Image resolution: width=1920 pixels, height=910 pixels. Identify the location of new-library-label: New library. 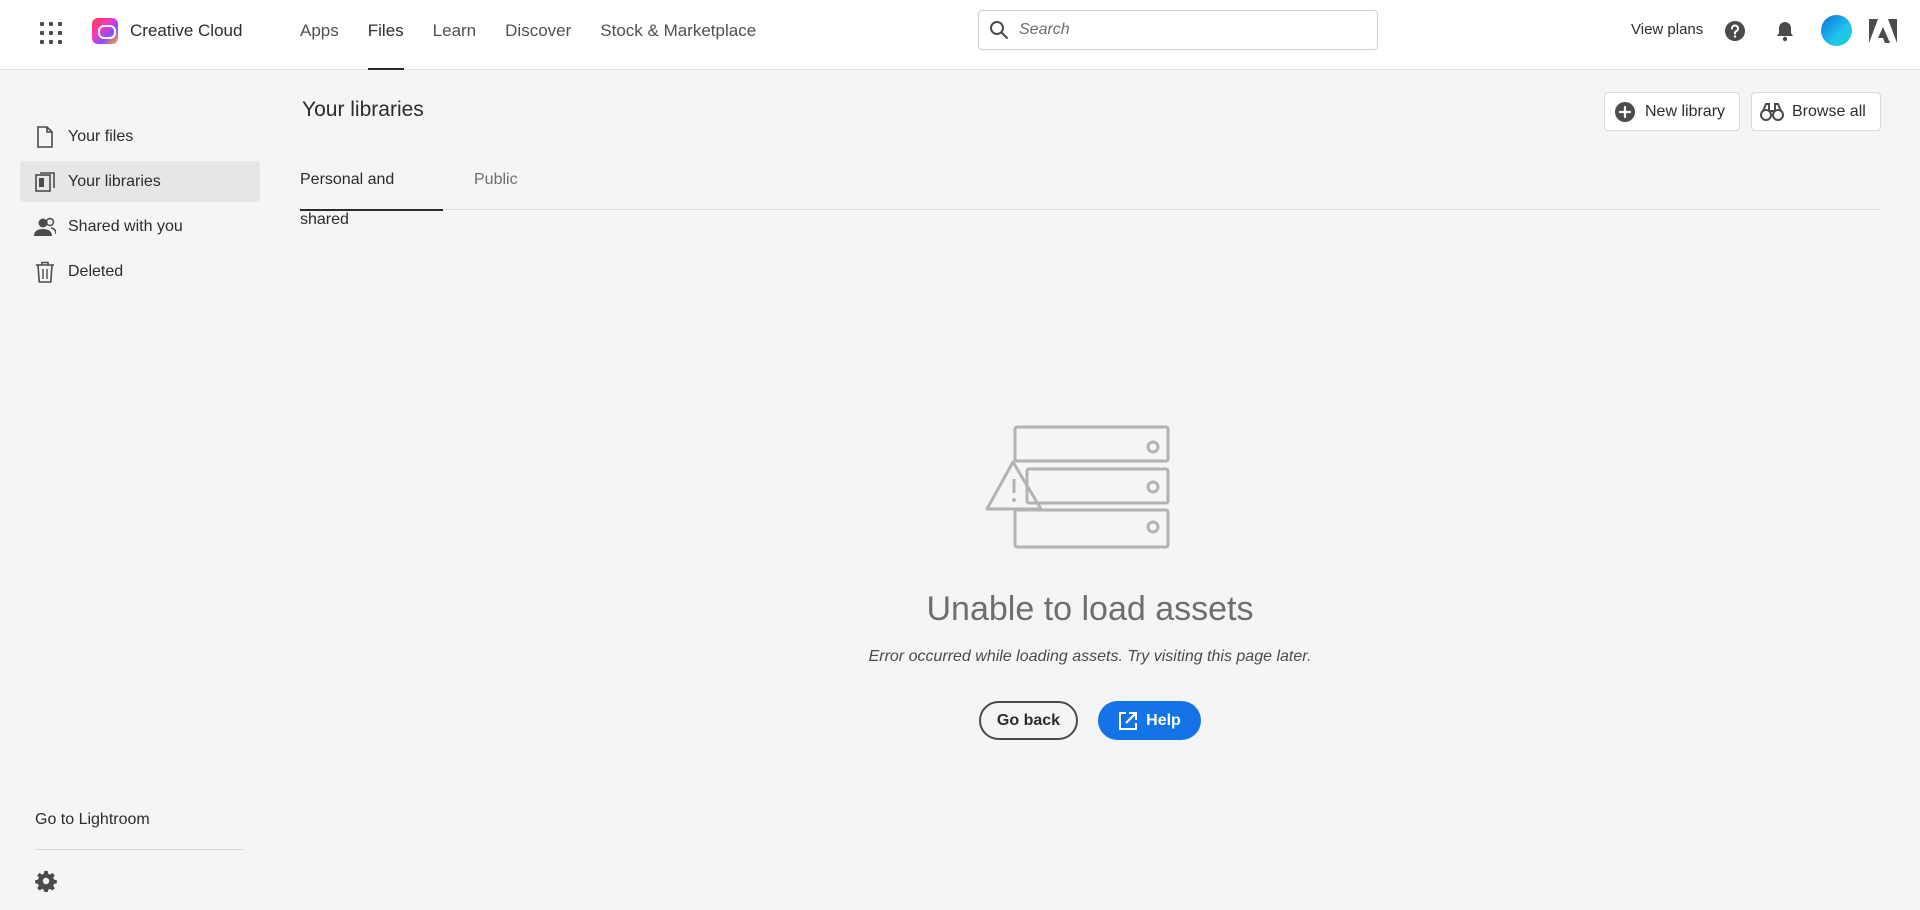
(1685, 111).